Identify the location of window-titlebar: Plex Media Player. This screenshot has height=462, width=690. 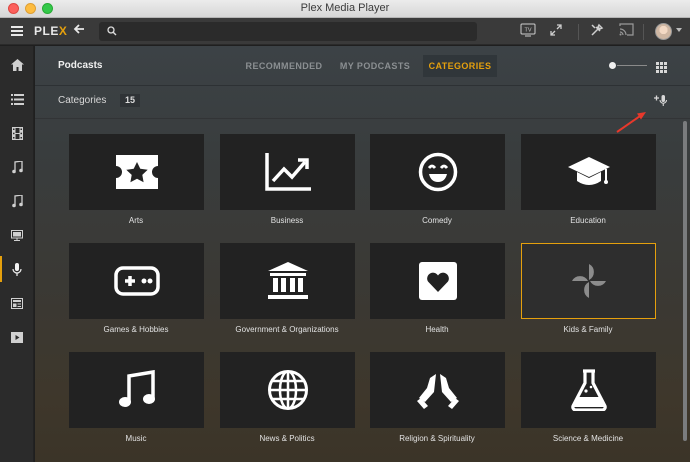
(345, 9).